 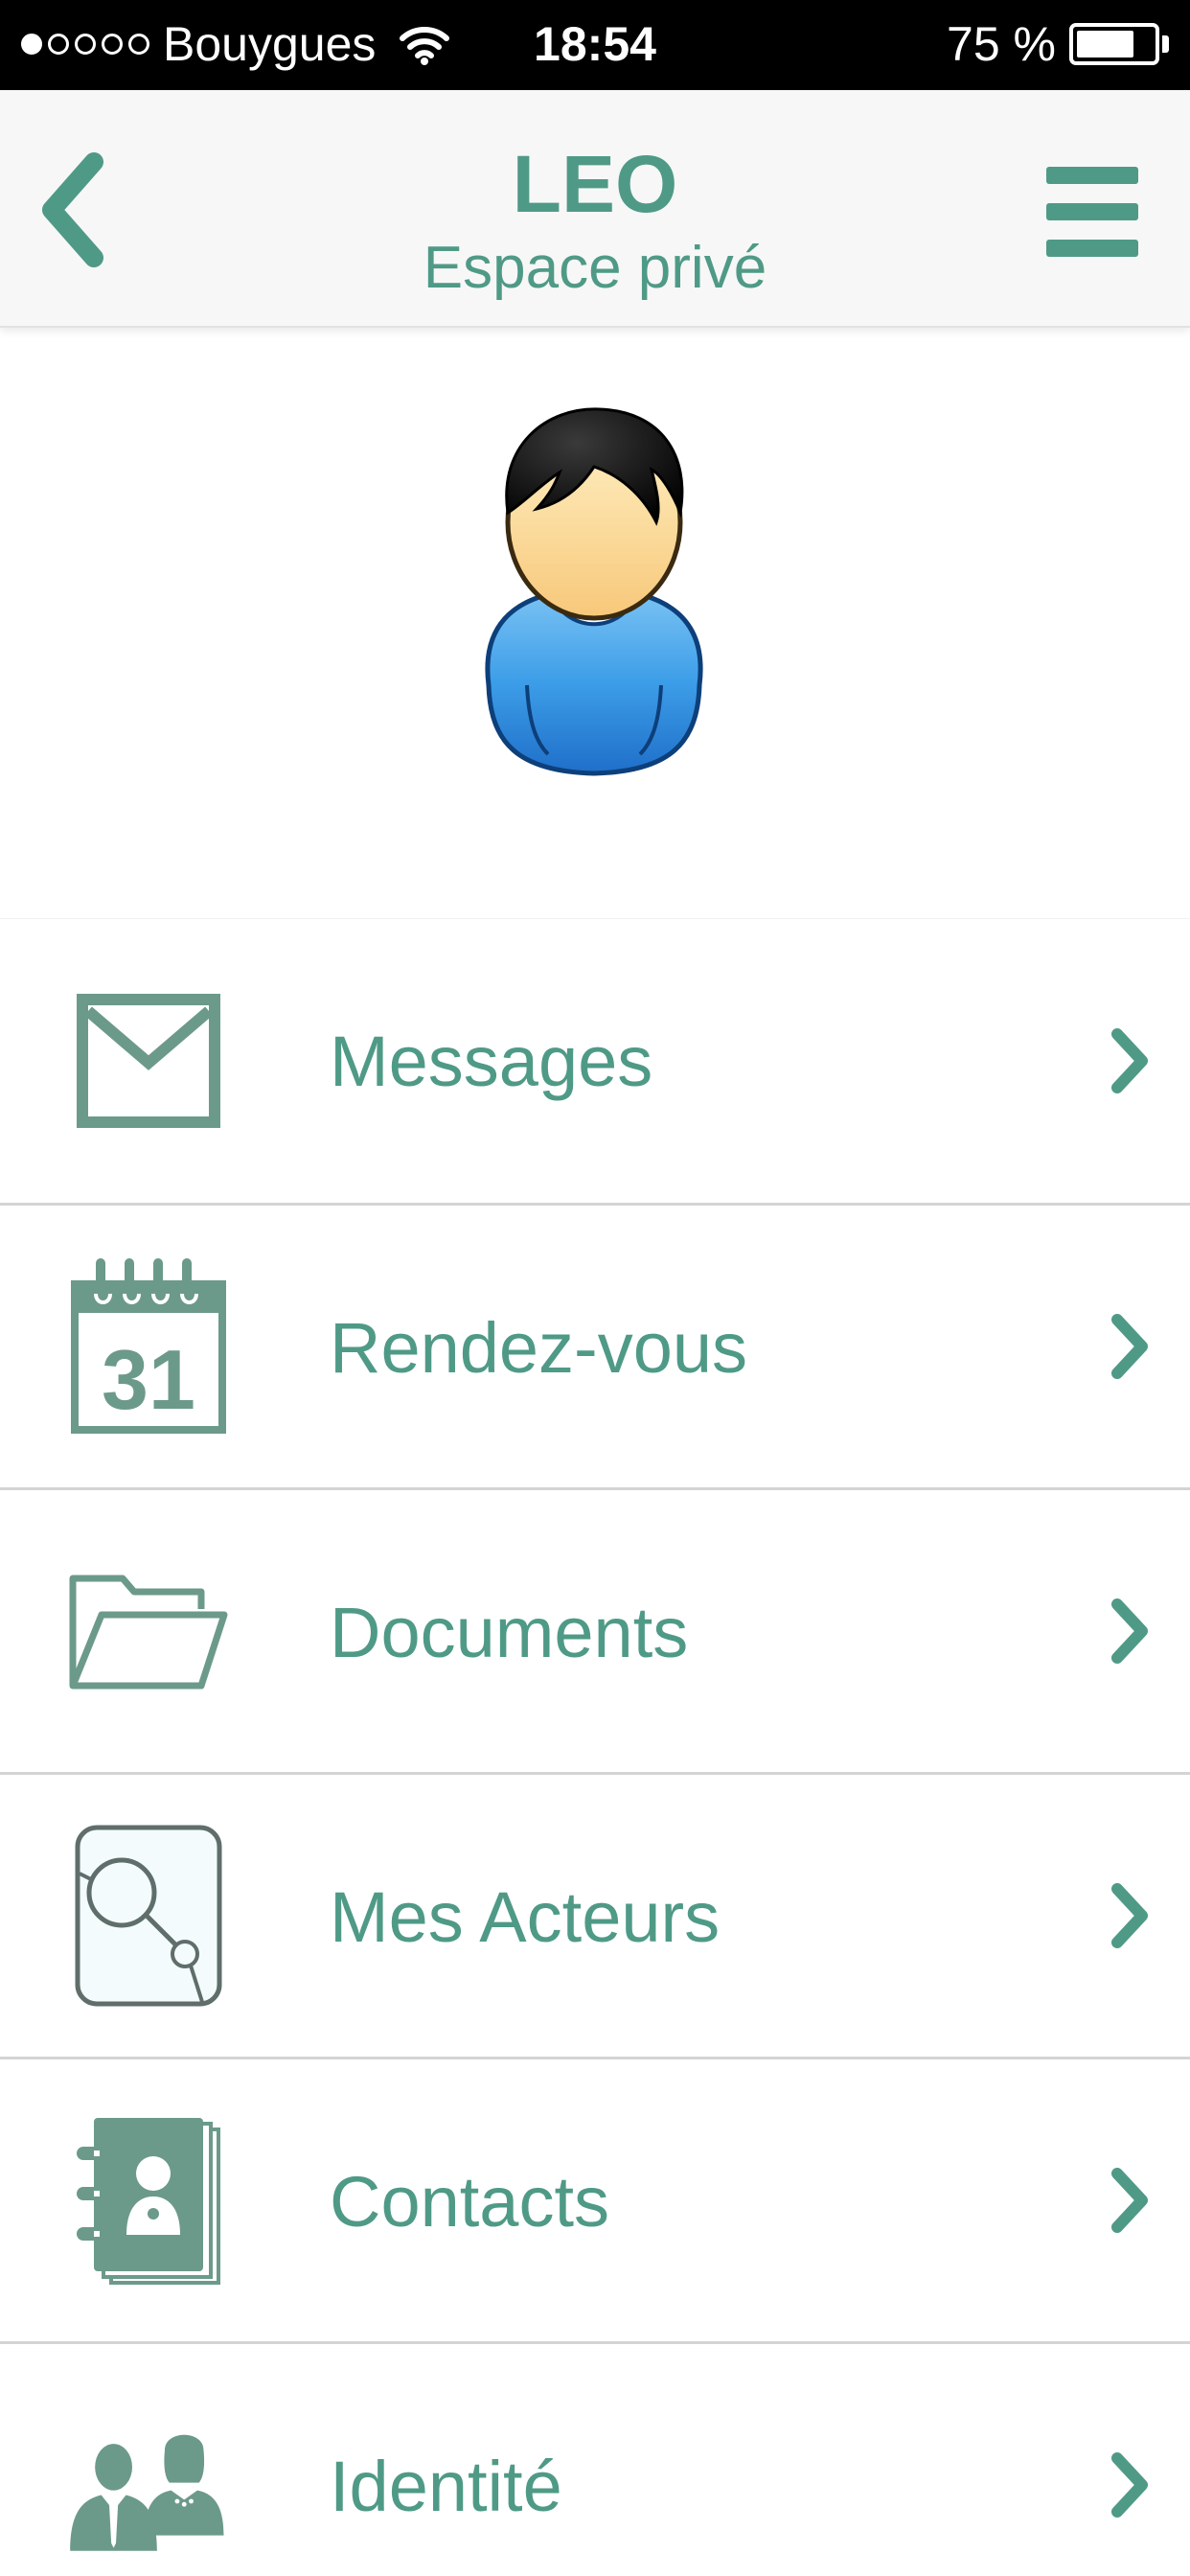 I want to click on page-title: LEO, so click(x=595, y=184).